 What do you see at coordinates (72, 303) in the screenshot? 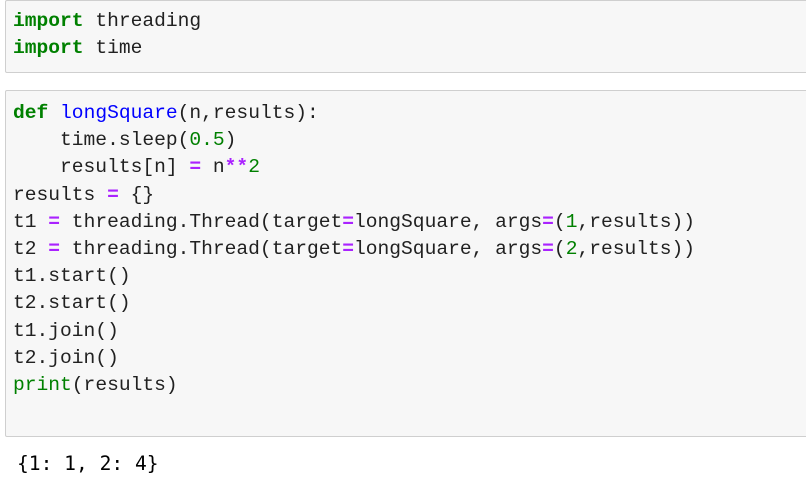
I see `code-token: t2.start()` at bounding box center [72, 303].